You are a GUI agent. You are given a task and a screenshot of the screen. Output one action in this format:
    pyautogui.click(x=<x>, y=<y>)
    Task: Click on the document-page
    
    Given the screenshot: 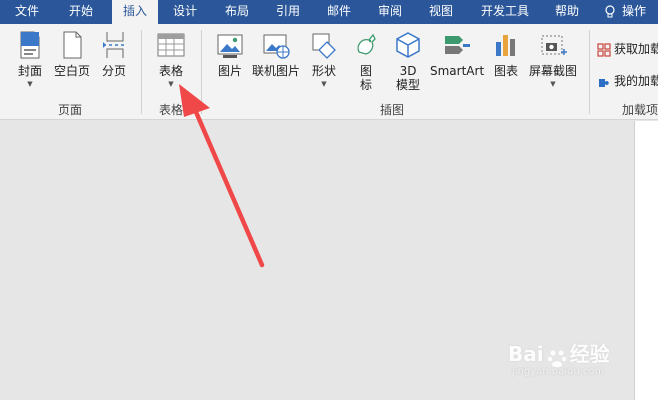 What is the action you would take?
    pyautogui.click(x=646, y=260)
    